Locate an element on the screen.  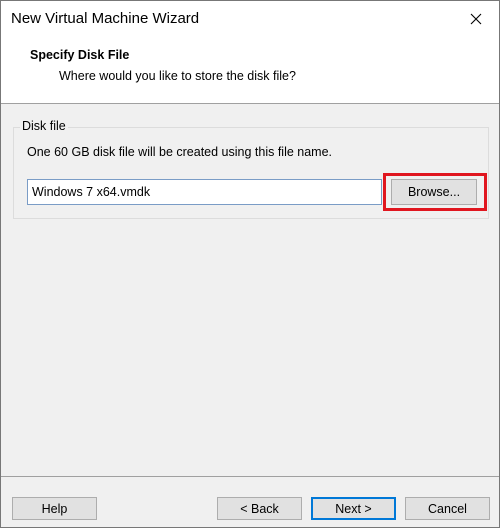
close-icon is located at coordinates (476, 20).